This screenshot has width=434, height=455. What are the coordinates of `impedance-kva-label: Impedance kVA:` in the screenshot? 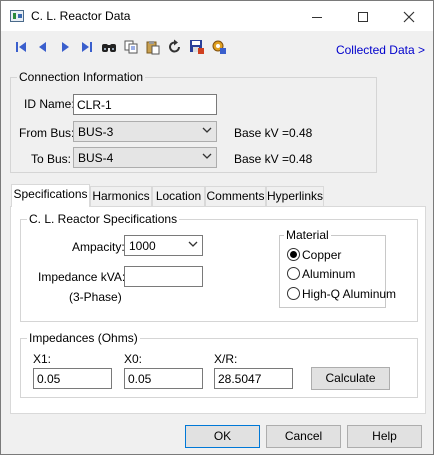 It's located at (82, 277).